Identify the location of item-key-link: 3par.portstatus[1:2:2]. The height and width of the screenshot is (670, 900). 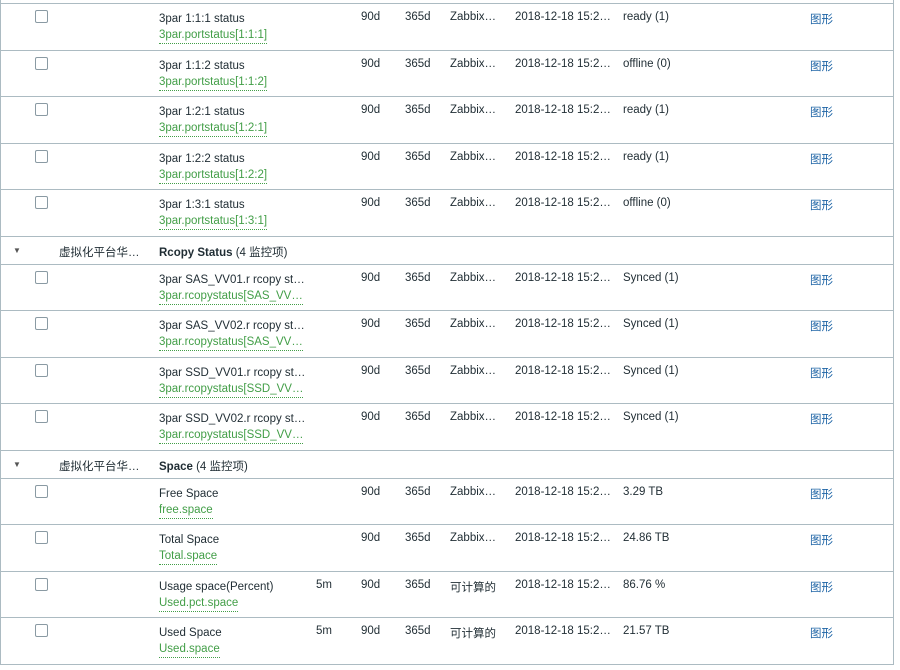
(213, 175).